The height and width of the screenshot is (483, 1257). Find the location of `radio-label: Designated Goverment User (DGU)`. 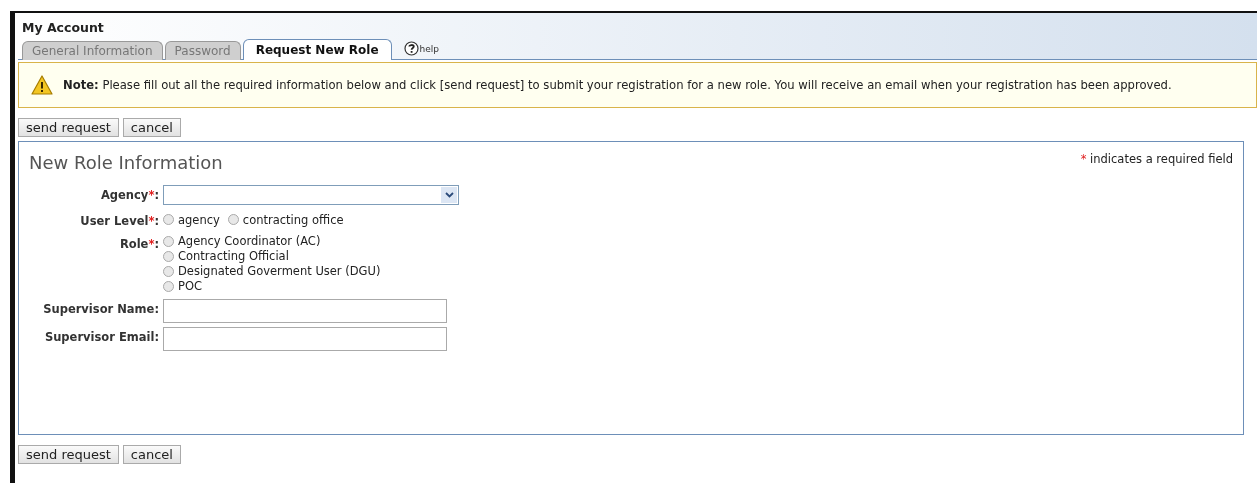

radio-label: Designated Goverment User (DGU) is located at coordinates (279, 271).